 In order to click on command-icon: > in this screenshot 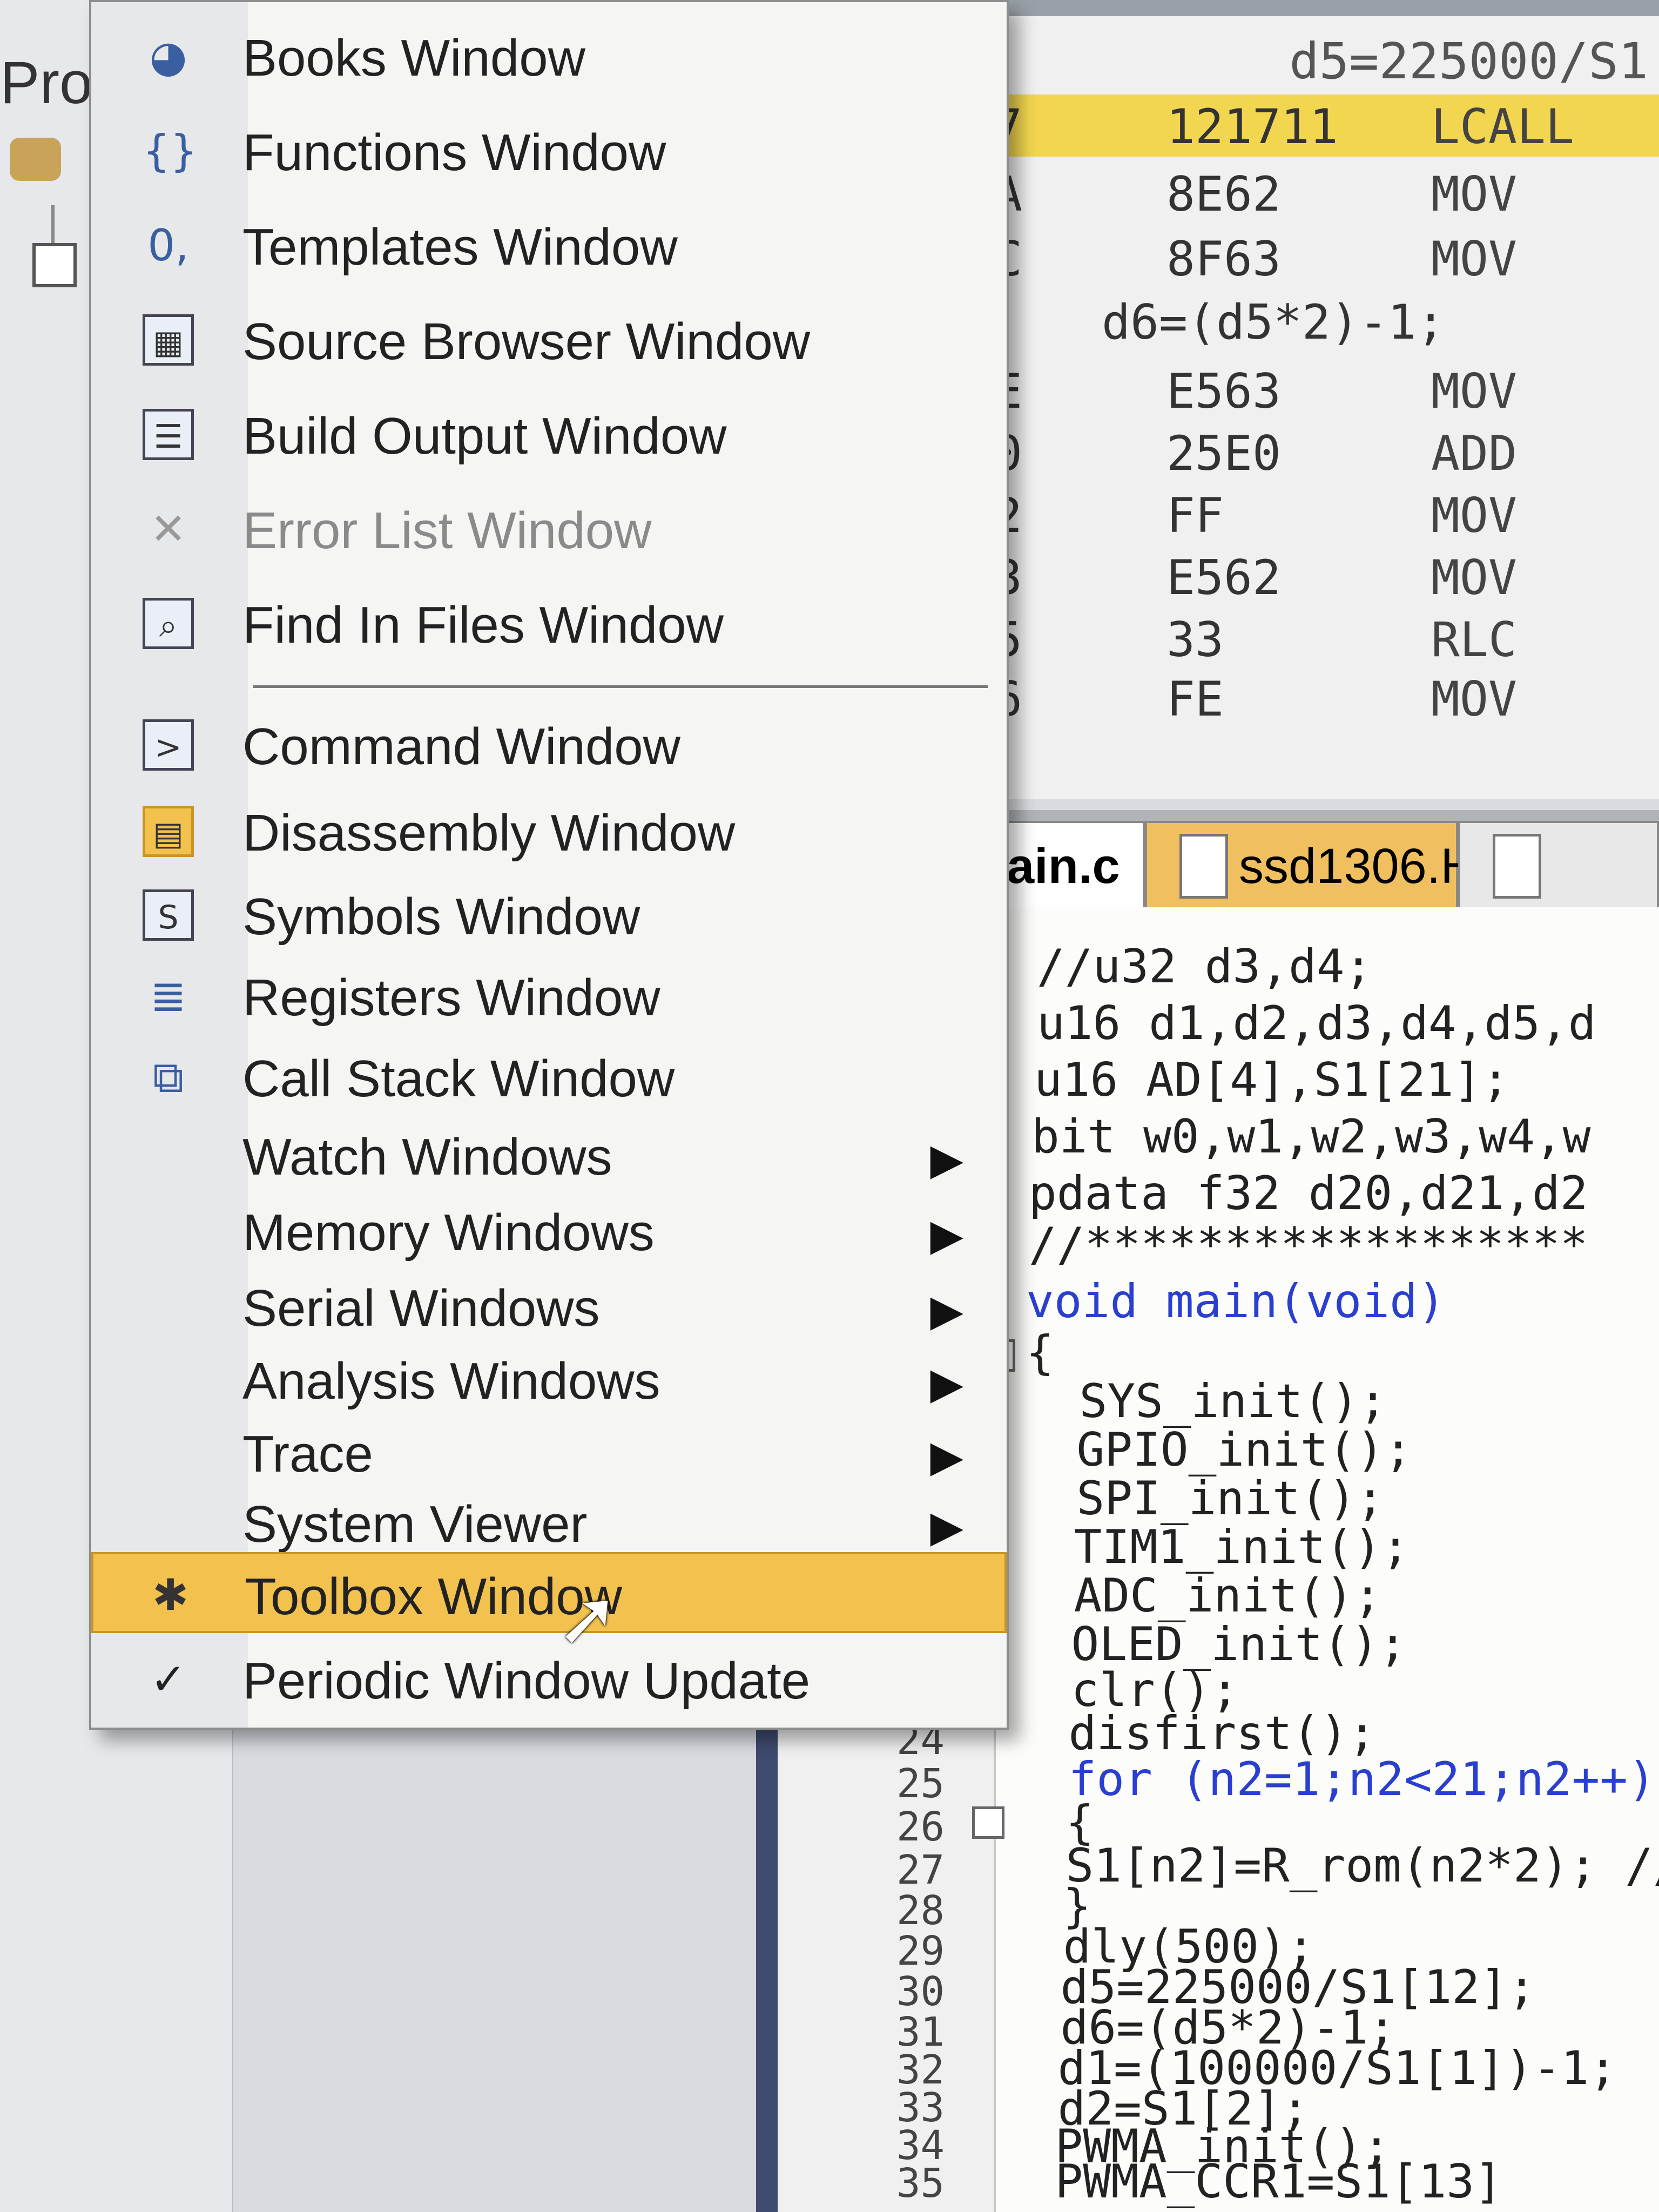, I will do `click(168, 745)`.